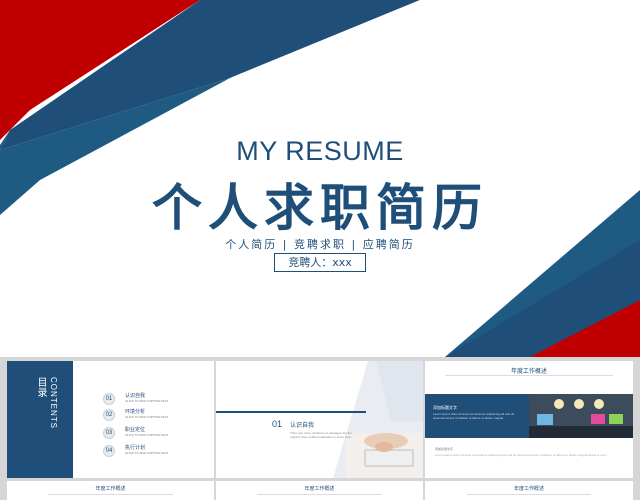 The width and height of the screenshot is (640, 500). I want to click on contents-item: 02 环境分析 CLICK TO ADD CAPTION TEXT, so click(158, 416).